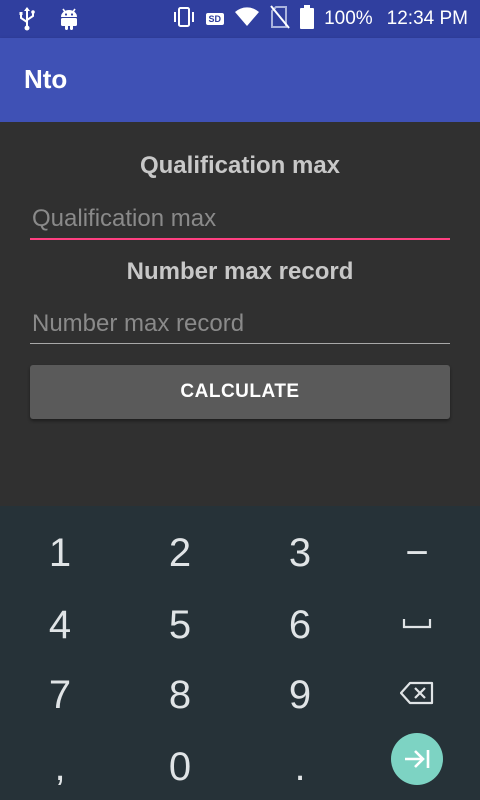  What do you see at coordinates (307, 19) in the screenshot?
I see `battery-icon` at bounding box center [307, 19].